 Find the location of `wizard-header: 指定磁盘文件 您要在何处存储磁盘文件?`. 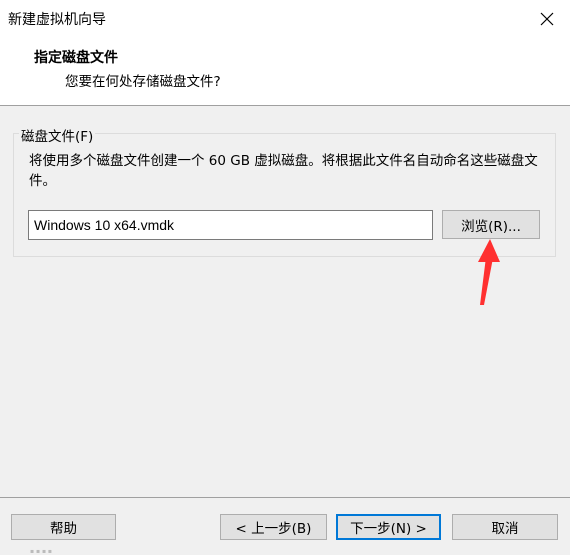

wizard-header: 指定磁盘文件 您要在何处存储磁盘文件? is located at coordinates (285, 72).